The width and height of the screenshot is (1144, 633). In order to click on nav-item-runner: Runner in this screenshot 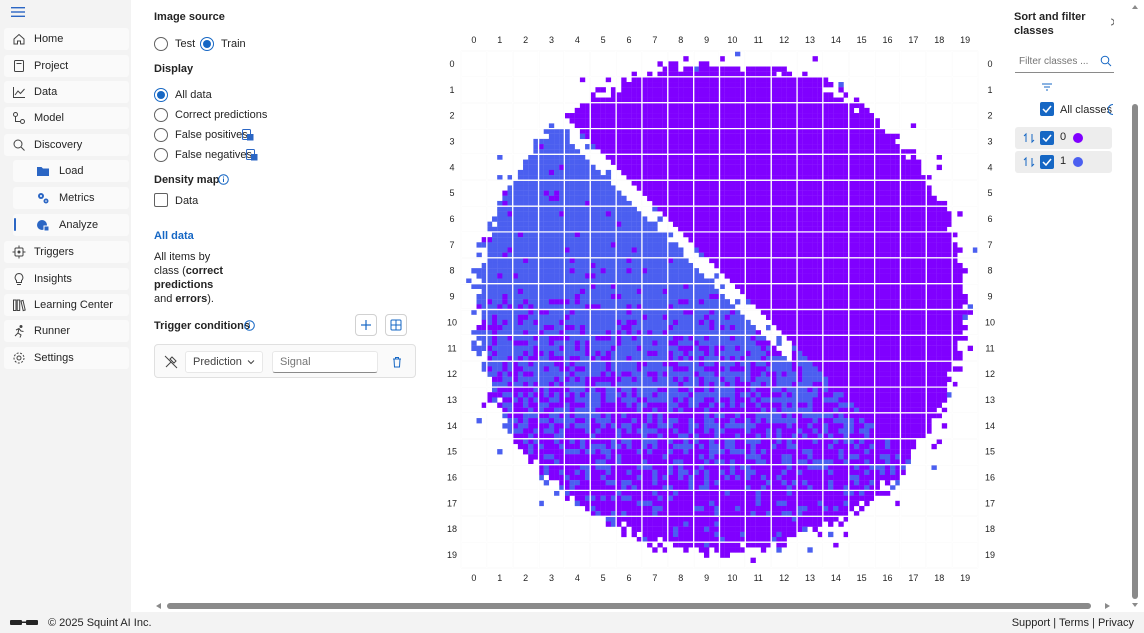, I will do `click(66, 331)`.